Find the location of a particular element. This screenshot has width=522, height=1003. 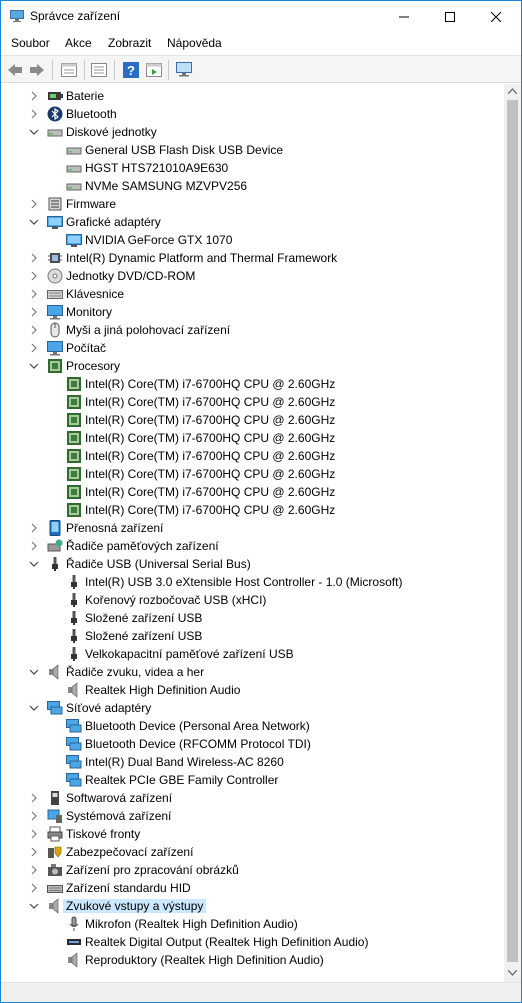

monitor-scan-icon is located at coordinates (184, 70).